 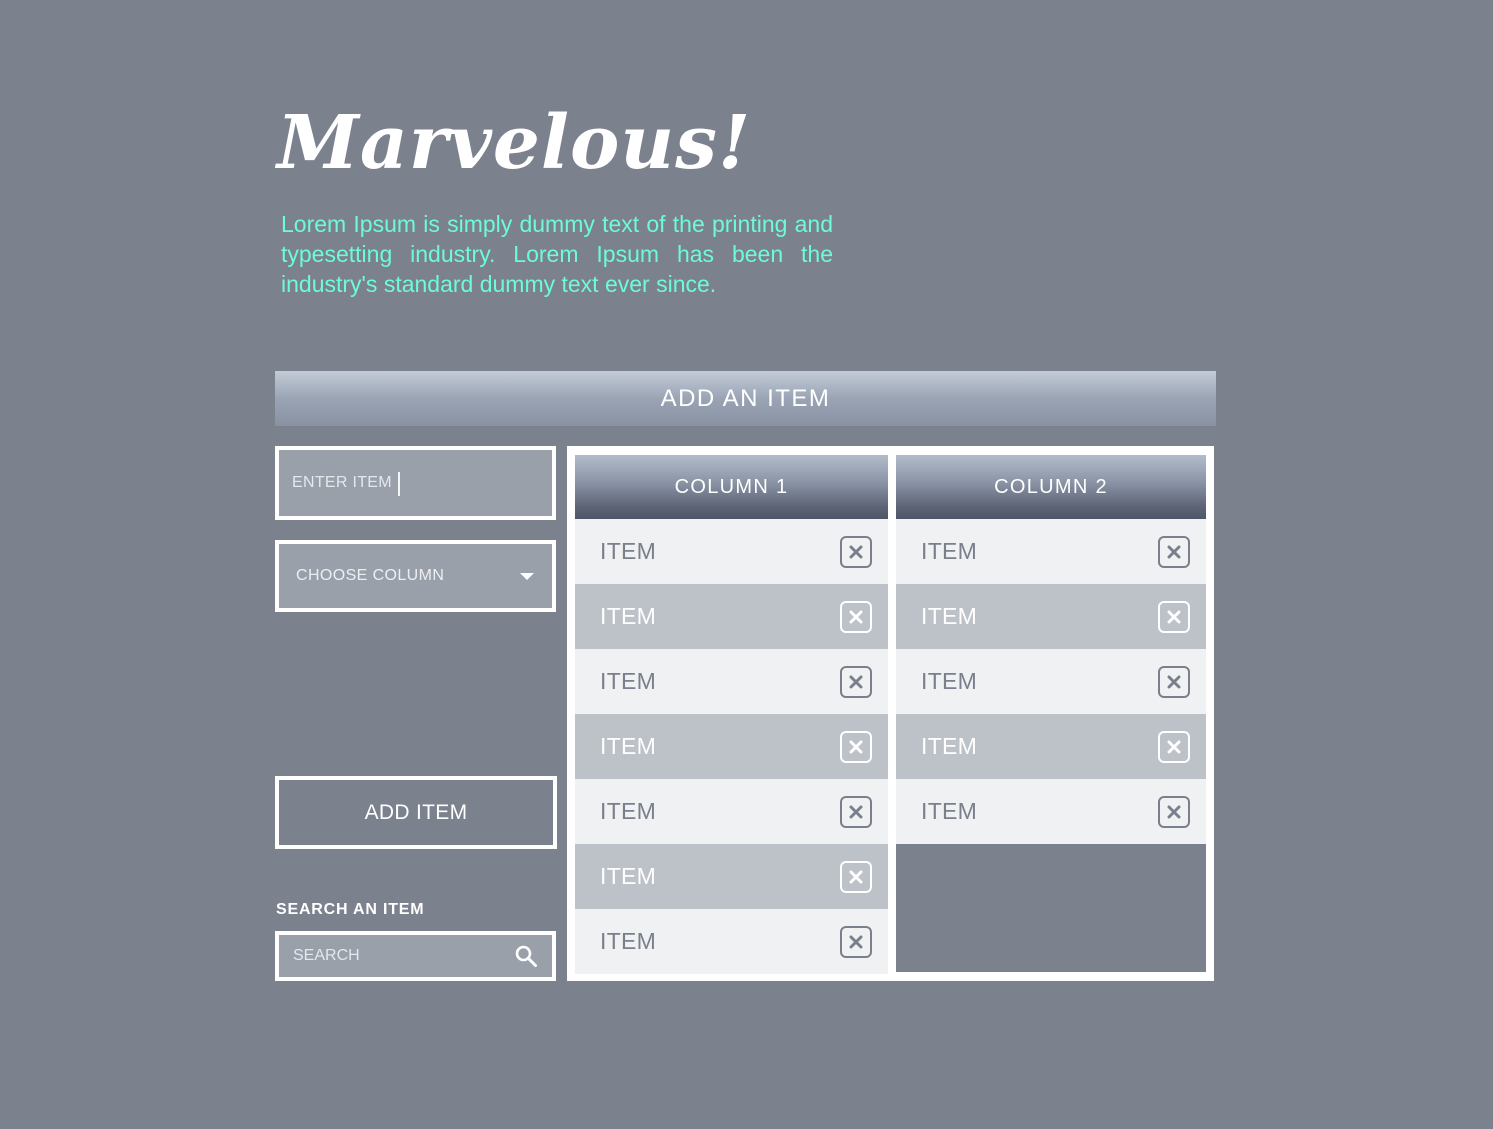 What do you see at coordinates (396, 956) in the screenshot?
I see `search-input` at bounding box center [396, 956].